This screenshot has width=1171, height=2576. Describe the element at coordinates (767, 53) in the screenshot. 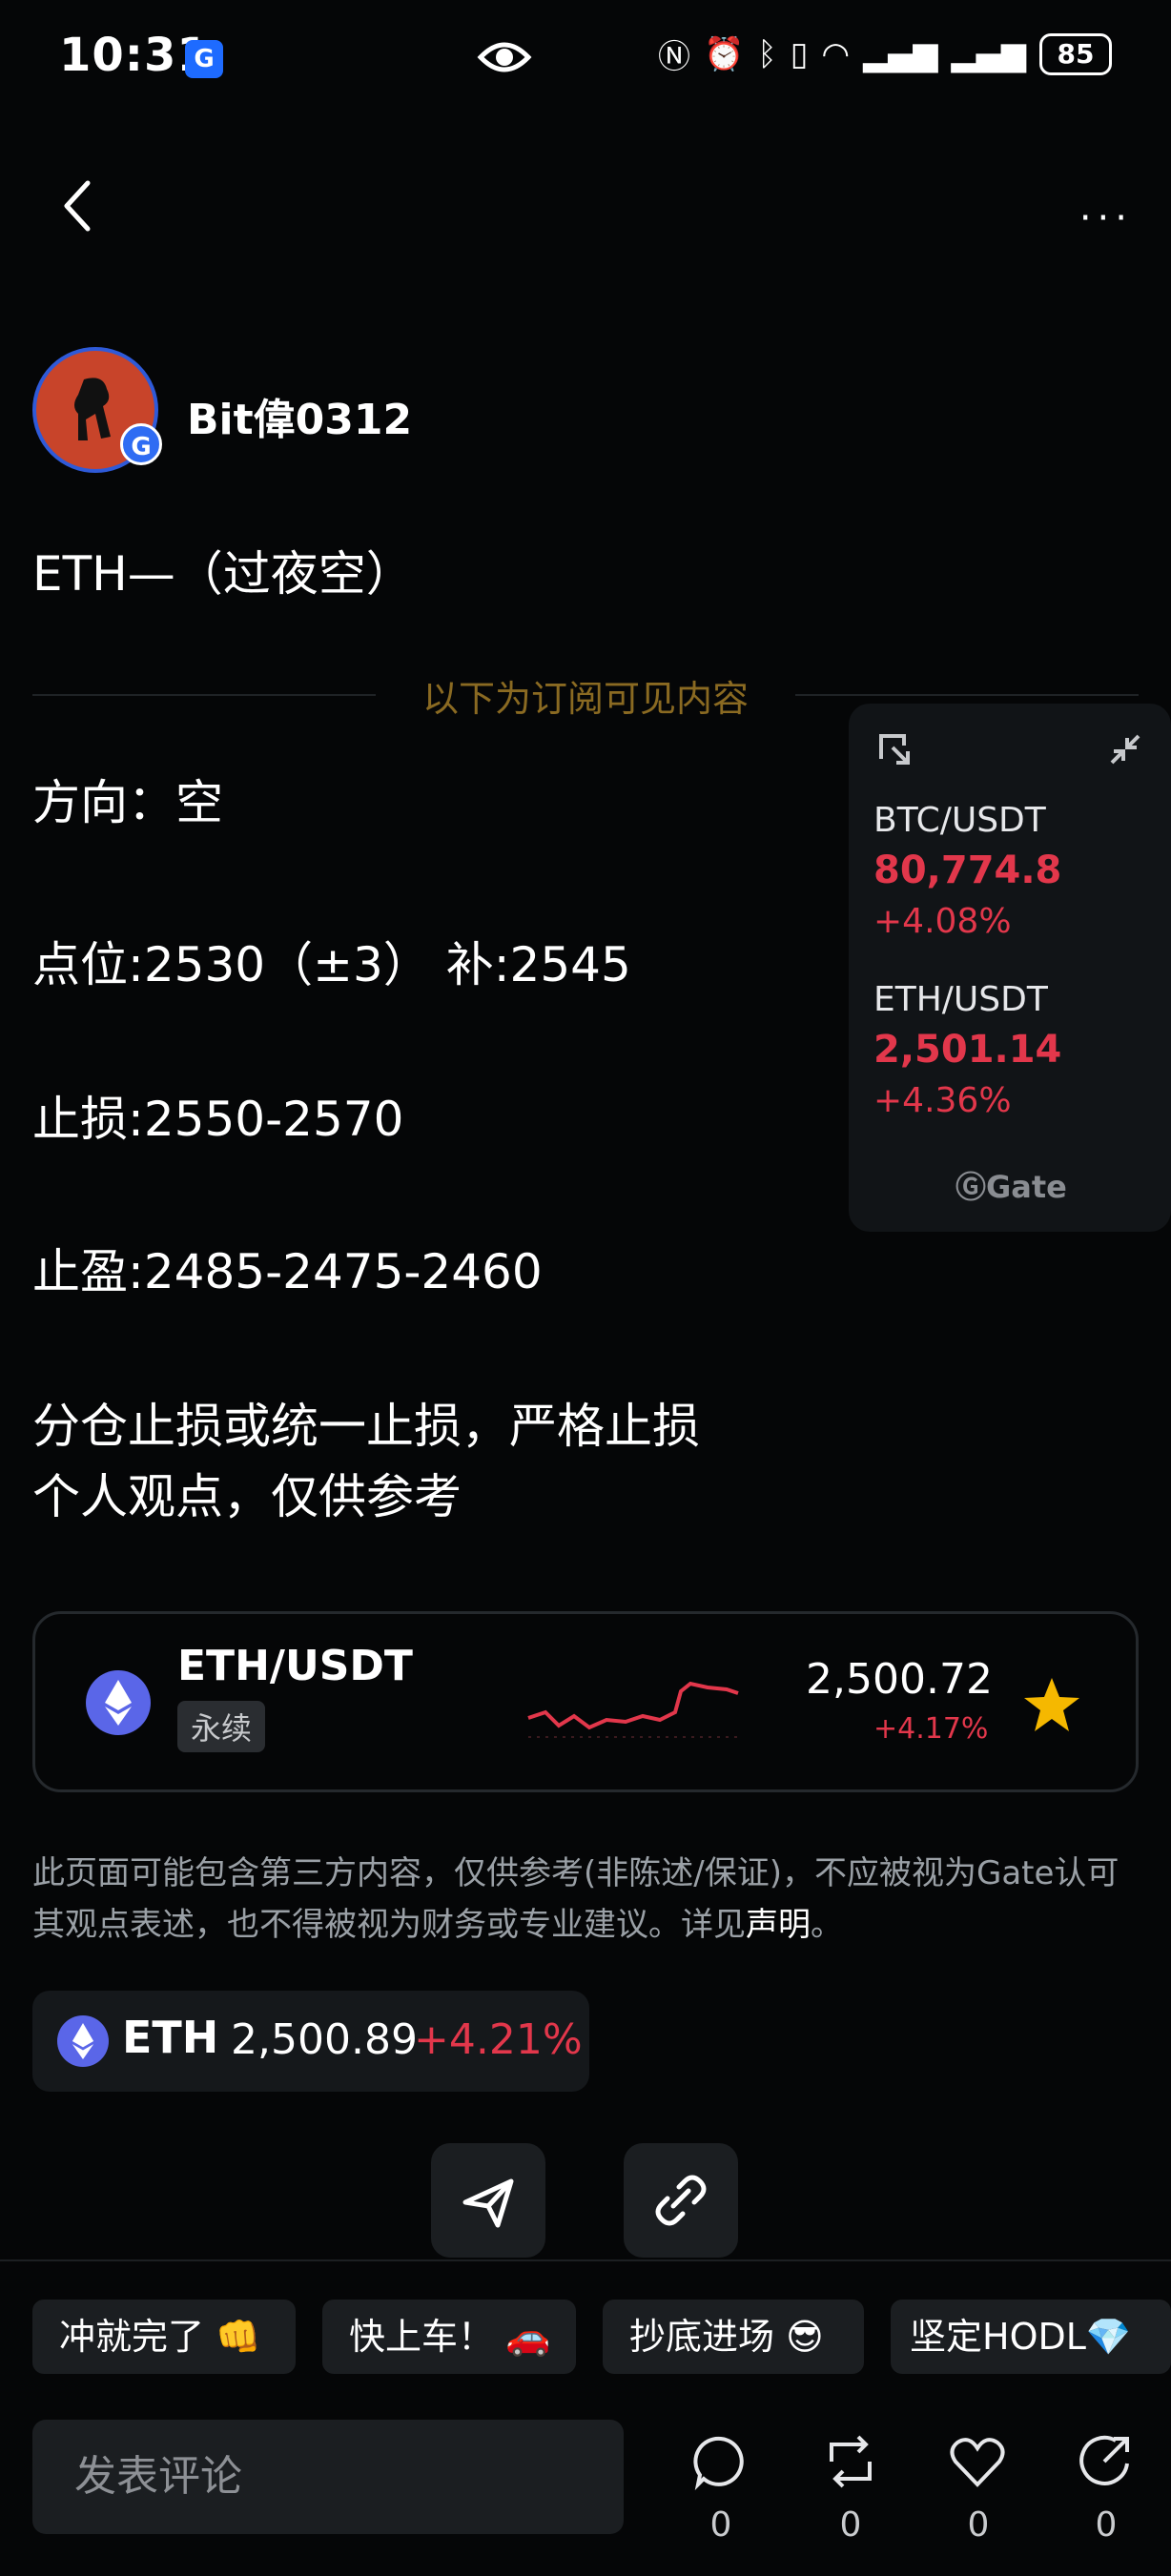

I see `bluetooth-icon: ᛒ` at that location.